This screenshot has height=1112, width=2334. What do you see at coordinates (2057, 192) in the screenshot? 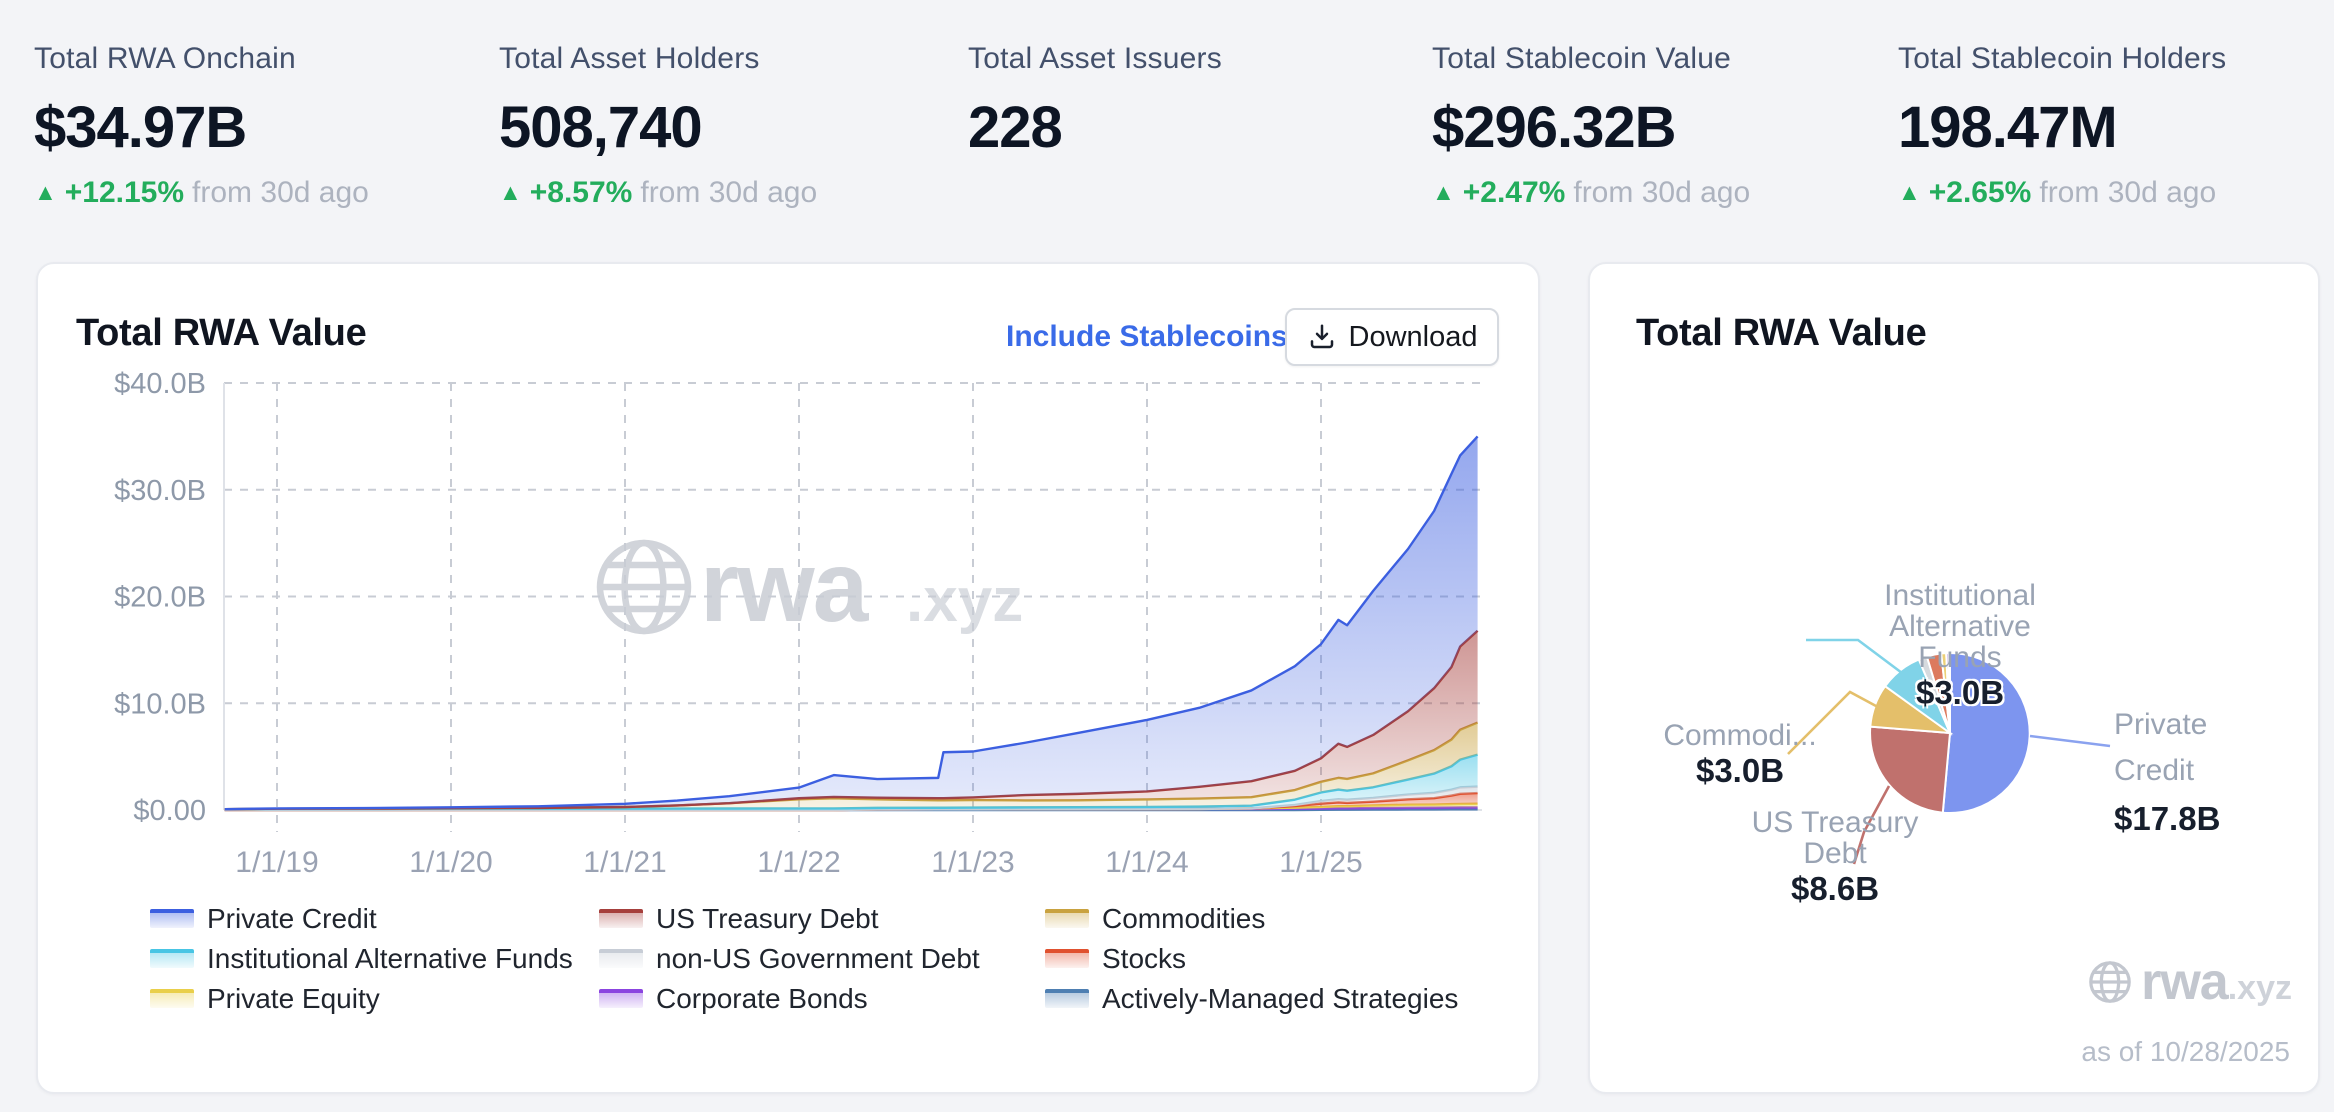
I see `stat-change: ▲ +2.65% from 30d ago` at bounding box center [2057, 192].